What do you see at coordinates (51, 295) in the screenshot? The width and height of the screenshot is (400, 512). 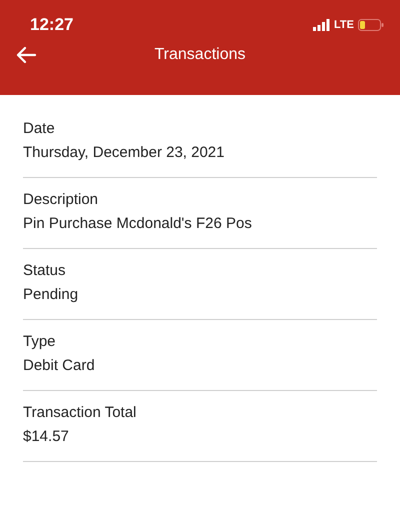 I see `field-value: Pending` at bounding box center [51, 295].